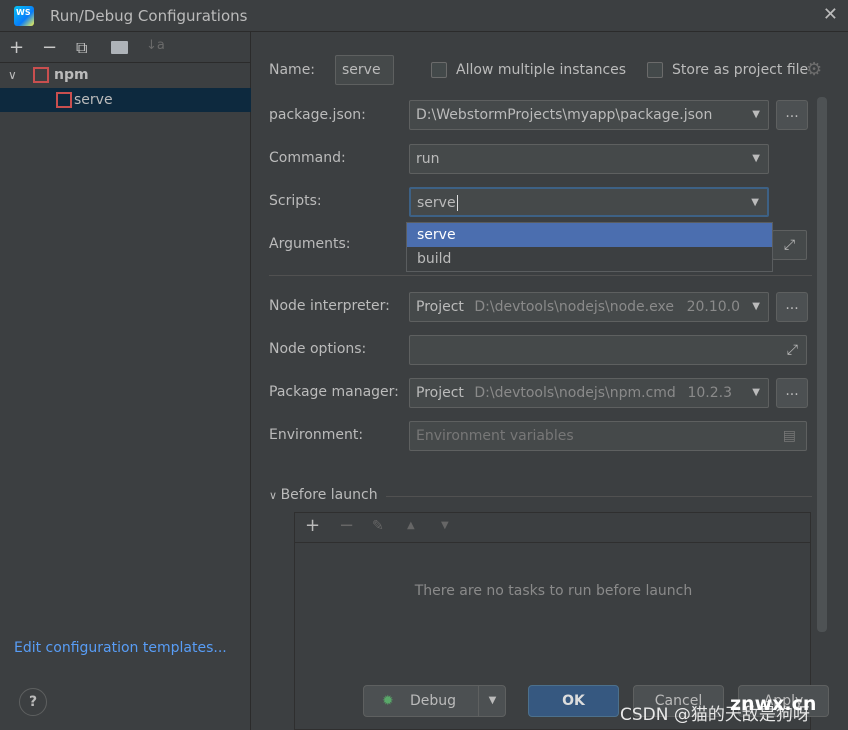  Describe the element at coordinates (364, 70) in the screenshot. I see `name-input: serve` at that location.